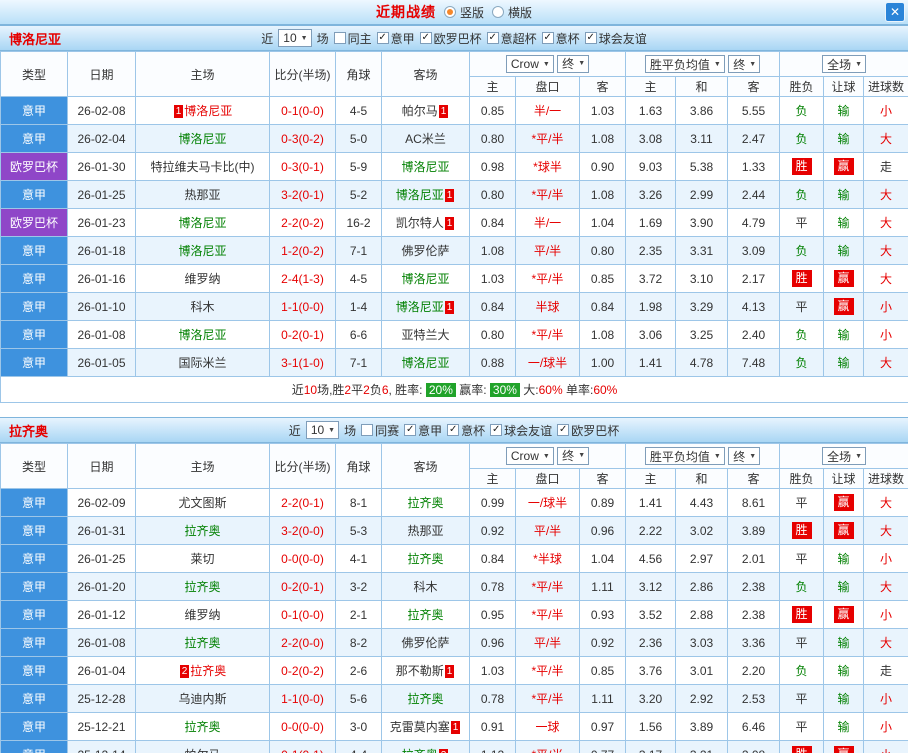 This screenshot has height=753, width=908. What do you see at coordinates (358, 334) in the screenshot?
I see `corner-cell: 6-6` at bounding box center [358, 334].